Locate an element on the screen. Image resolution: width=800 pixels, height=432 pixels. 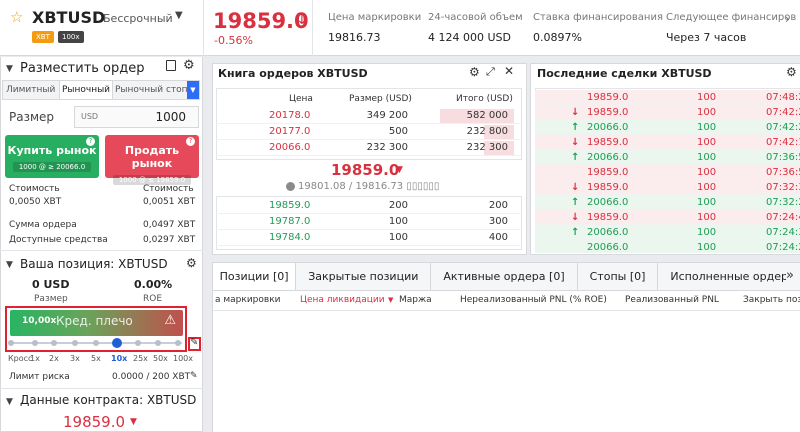
trade-time: 07:32:3 is located at coordinates (783, 187).